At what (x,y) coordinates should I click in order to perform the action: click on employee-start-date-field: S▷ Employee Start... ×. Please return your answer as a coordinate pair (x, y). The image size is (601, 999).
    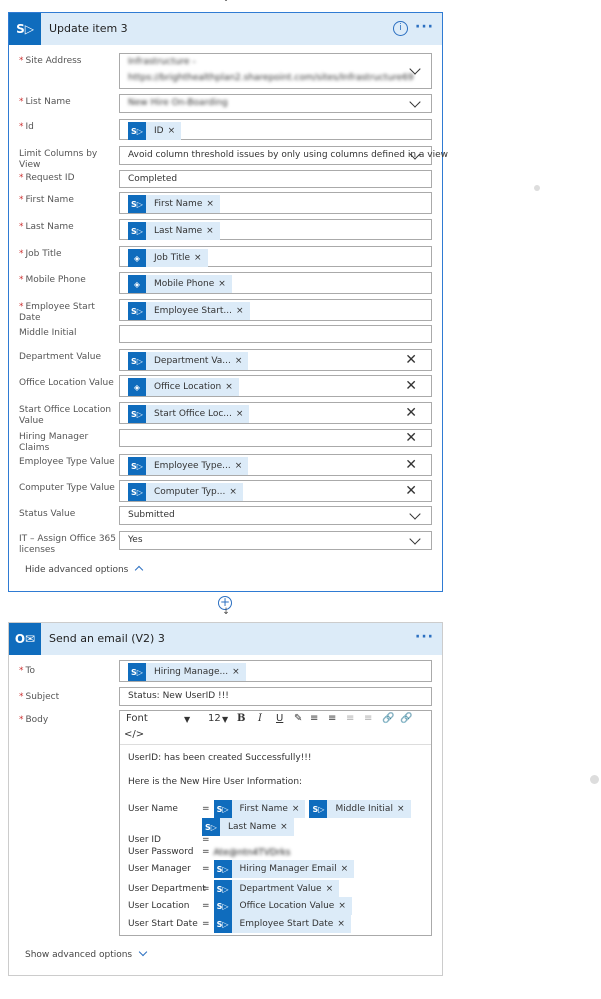
    Looking at the image, I should click on (275, 310).